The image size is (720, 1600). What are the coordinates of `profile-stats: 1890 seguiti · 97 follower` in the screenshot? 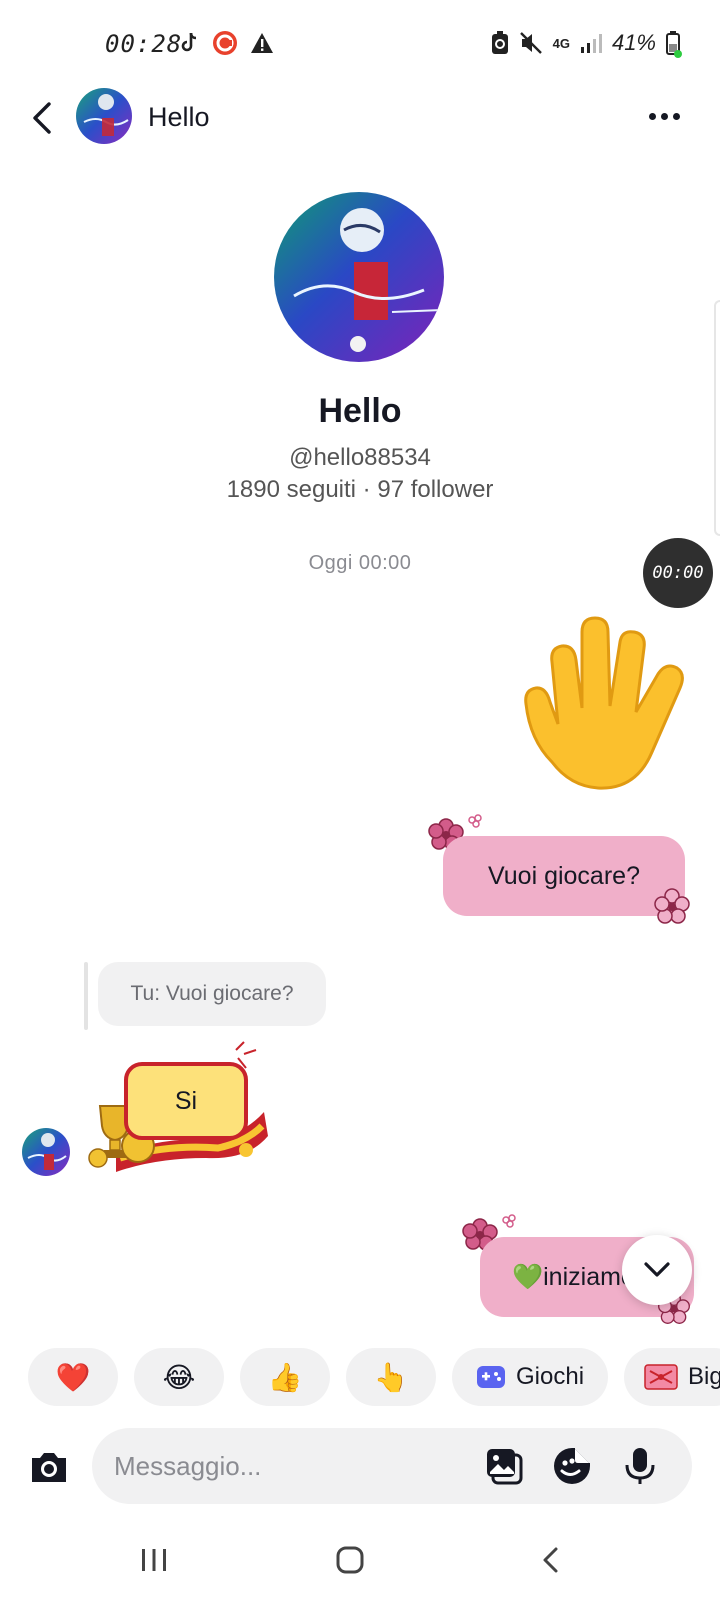 It's located at (360, 489).